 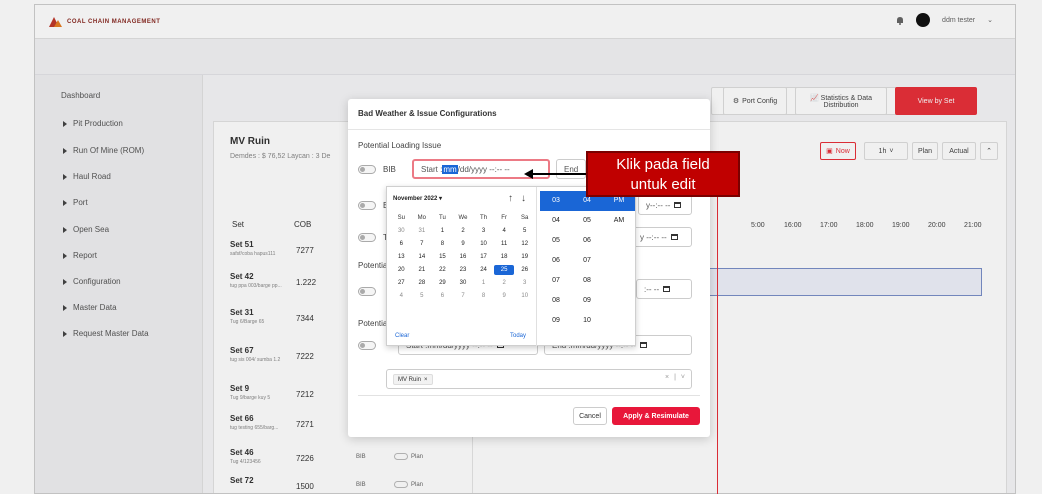 I want to click on callout-line-1: Klik pada field, so click(x=663, y=164).